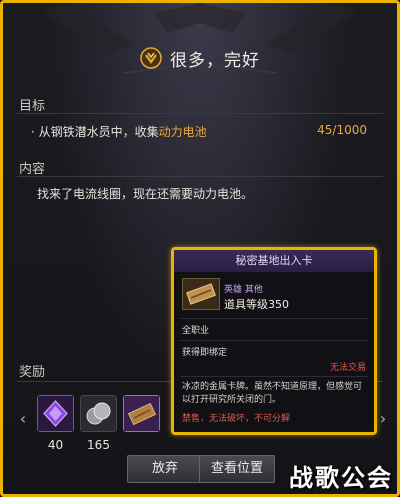  I want to click on reward-slot-purple-crystal, so click(55, 413).